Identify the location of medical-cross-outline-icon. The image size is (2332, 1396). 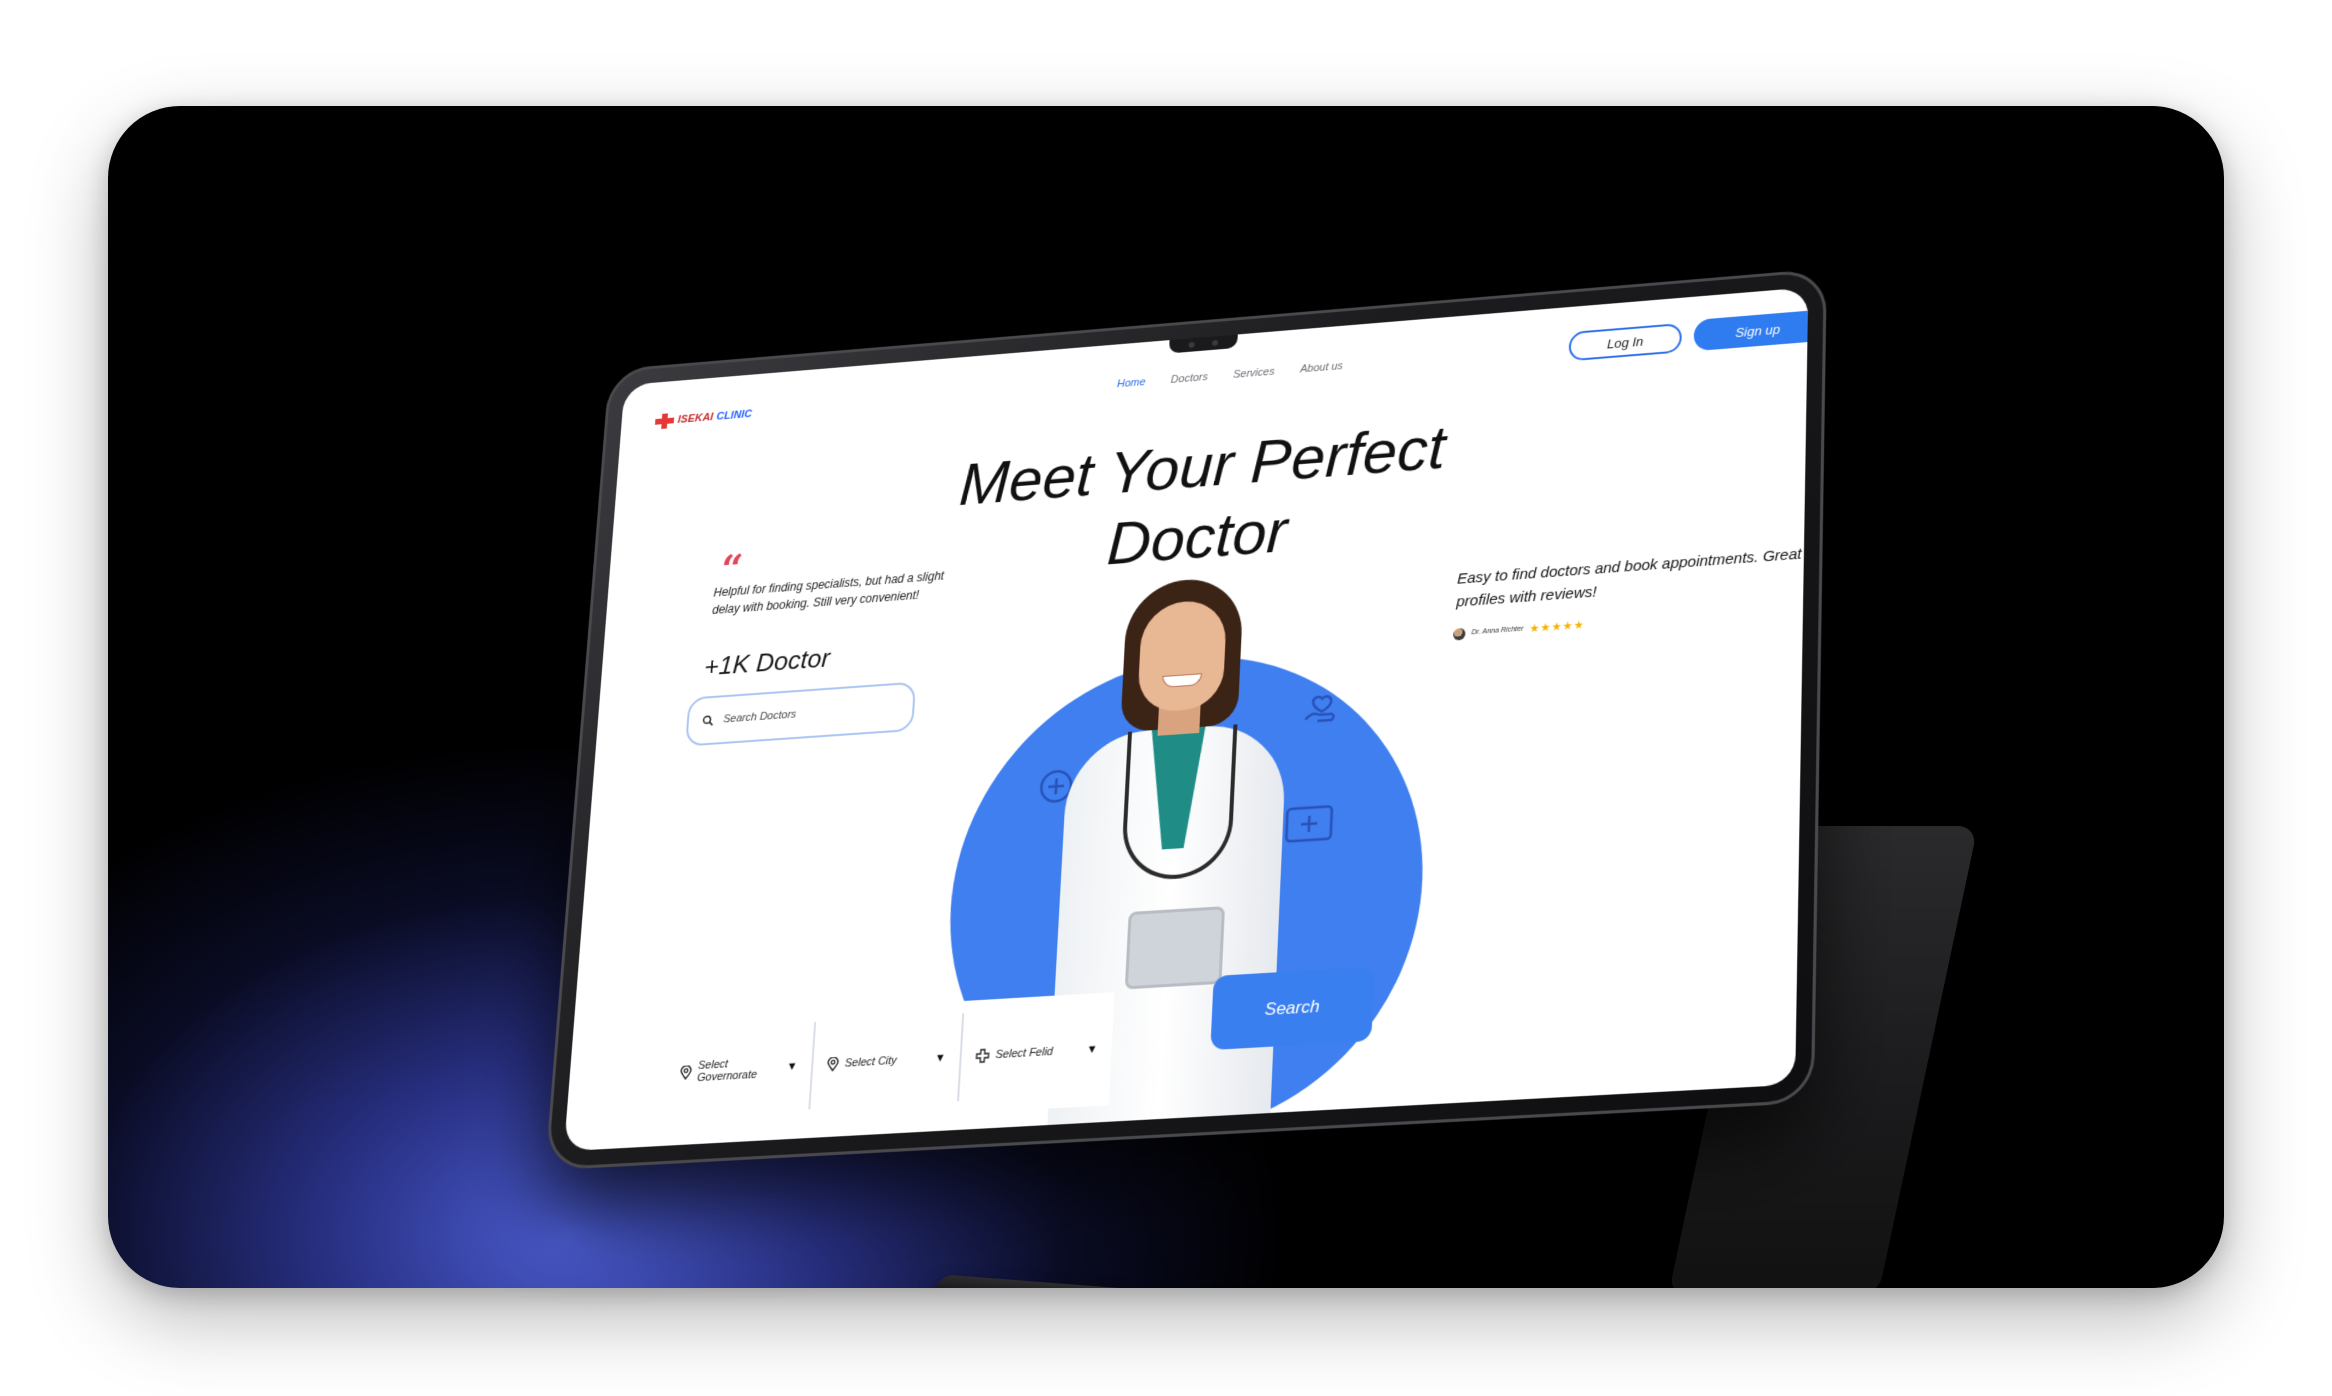
(982, 1055).